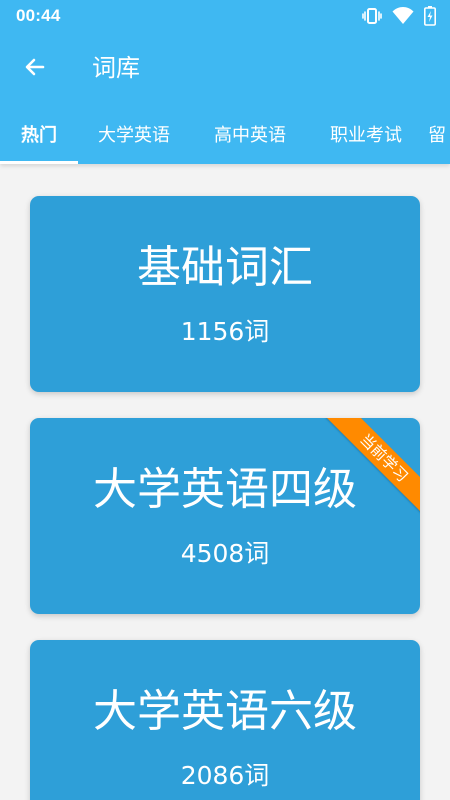  I want to click on tab-high-school-english: 高中英语, so click(250, 134).